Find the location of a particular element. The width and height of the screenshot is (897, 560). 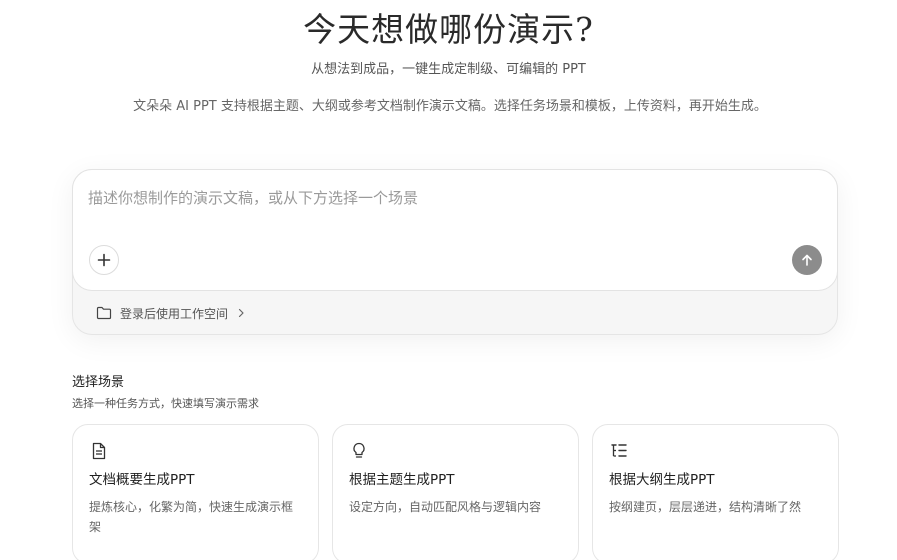

scene-card-outline: 根据大纲生成PPT 按纲建页，层层递进，结构清晰了然 is located at coordinates (715, 492).